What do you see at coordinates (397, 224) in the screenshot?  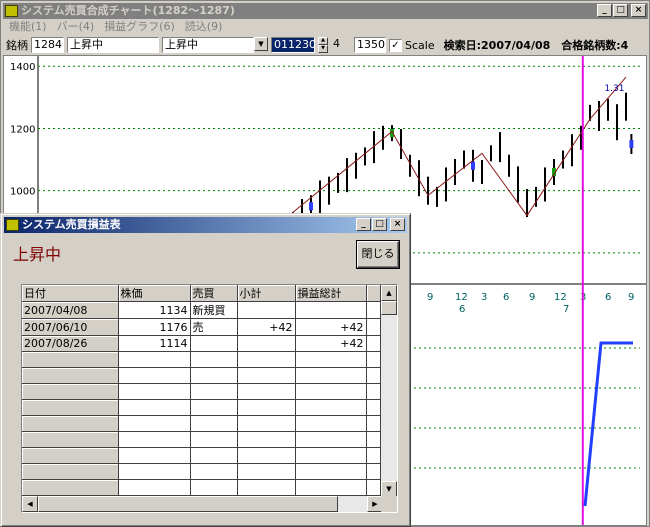 I see `dialog-close-x-button: ×` at bounding box center [397, 224].